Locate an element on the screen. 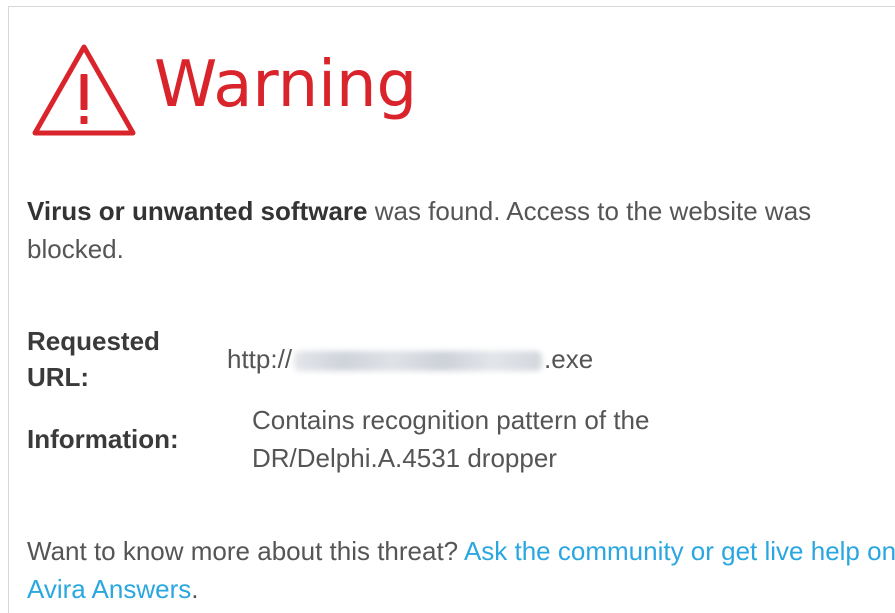 This screenshot has width=895, height=613. requested-url-row: Requested URL: http:// .exe is located at coordinates (310, 359).